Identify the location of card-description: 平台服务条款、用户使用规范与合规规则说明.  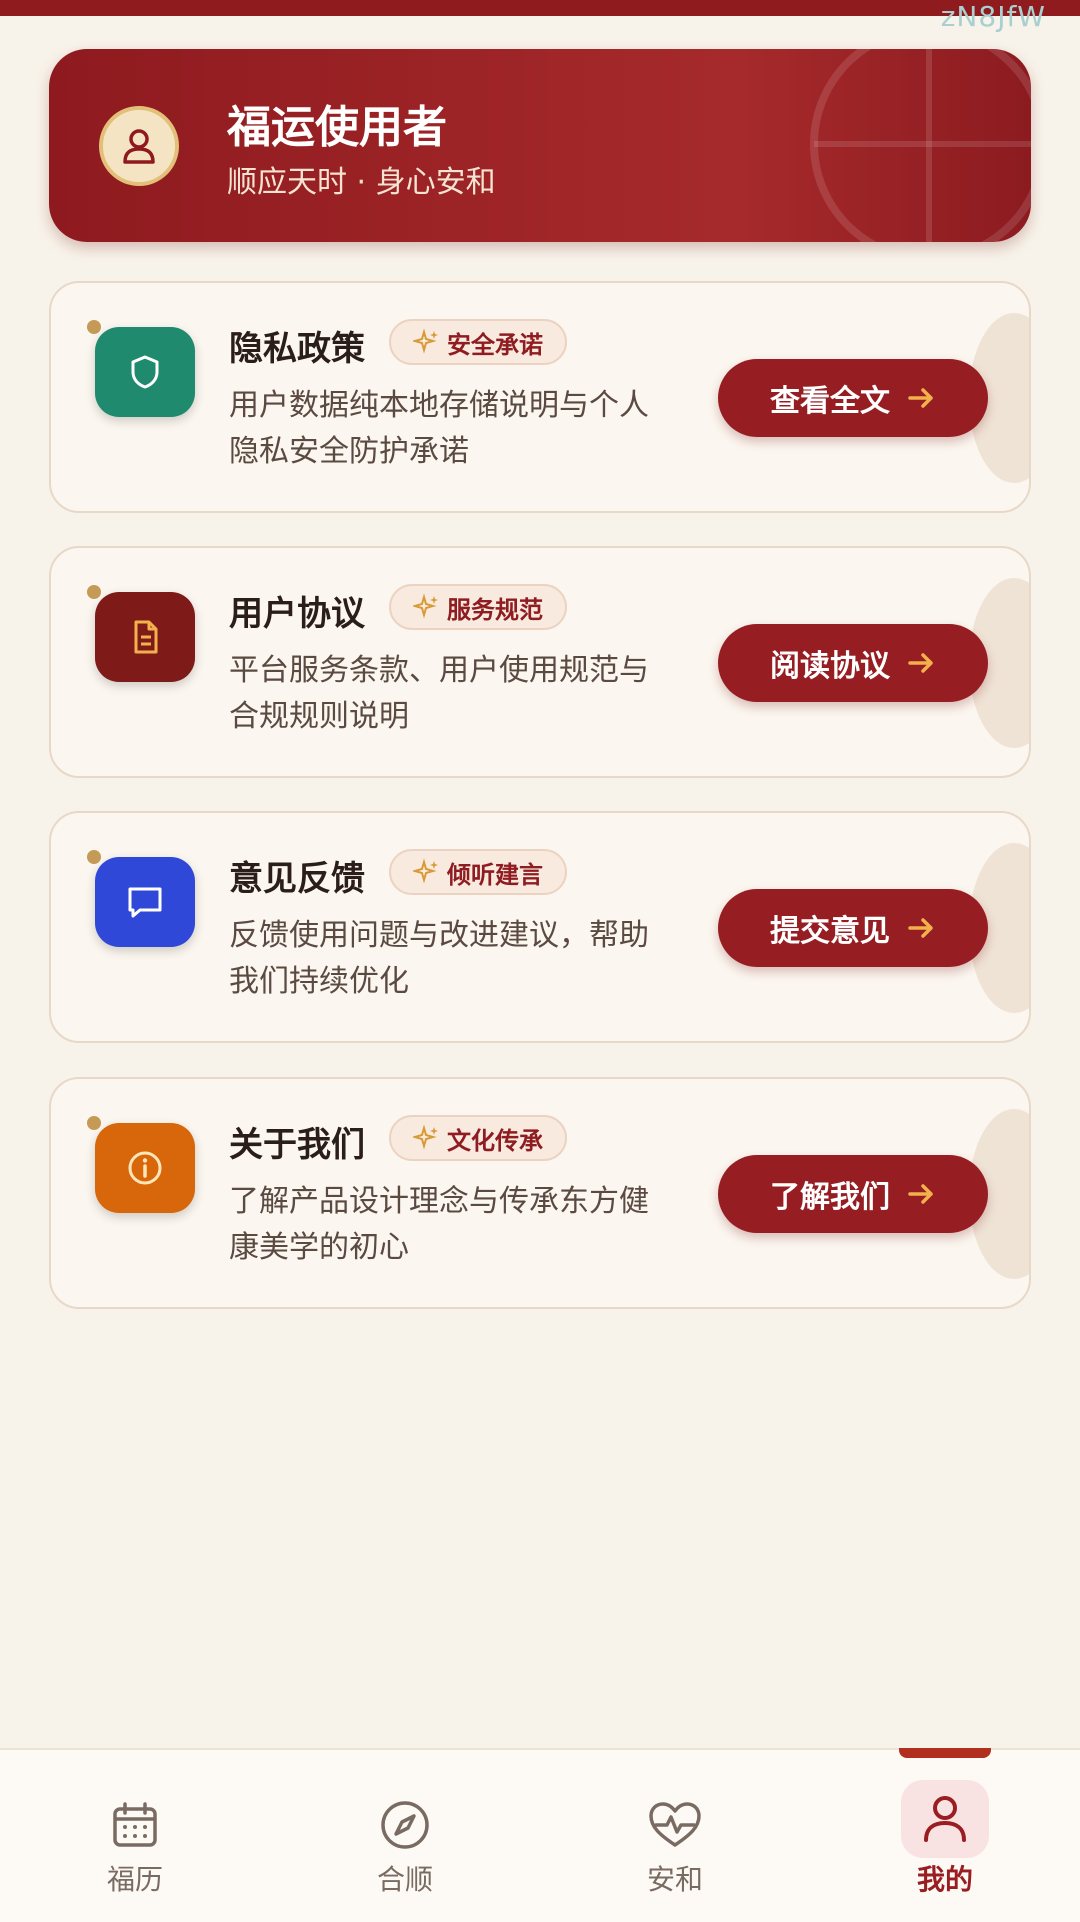
(439, 693).